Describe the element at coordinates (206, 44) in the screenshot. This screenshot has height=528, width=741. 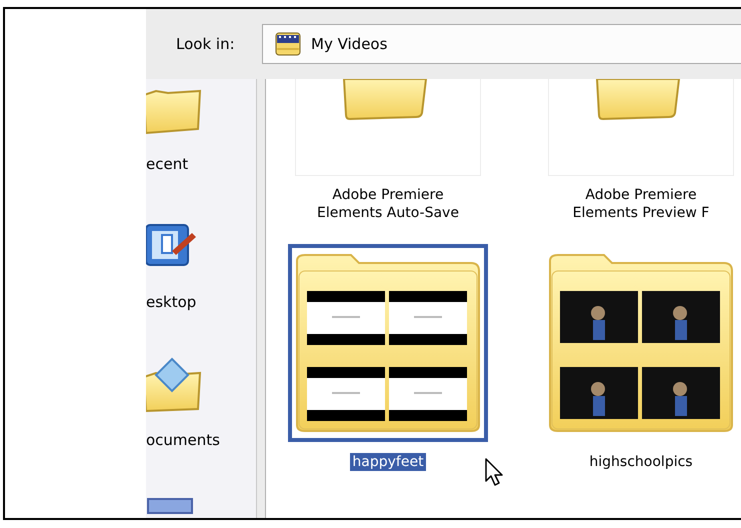
I see `look-in-label: Look in:` at that location.